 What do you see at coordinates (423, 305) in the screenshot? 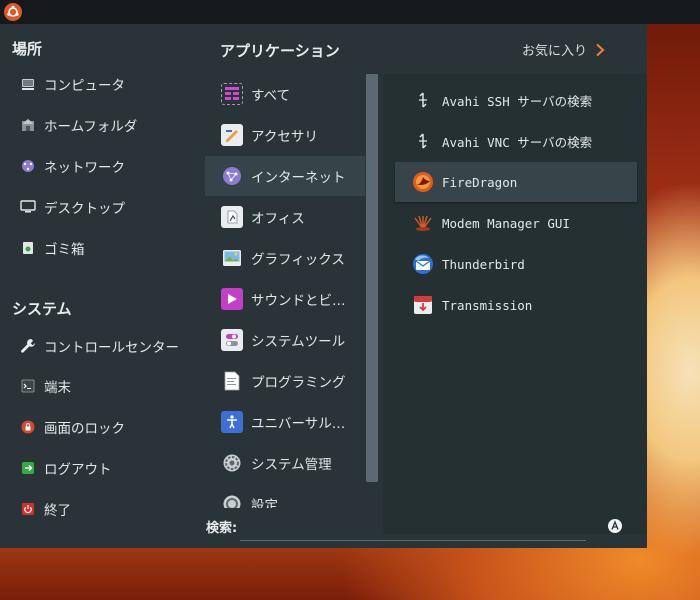
I see `transmission-icon` at bounding box center [423, 305].